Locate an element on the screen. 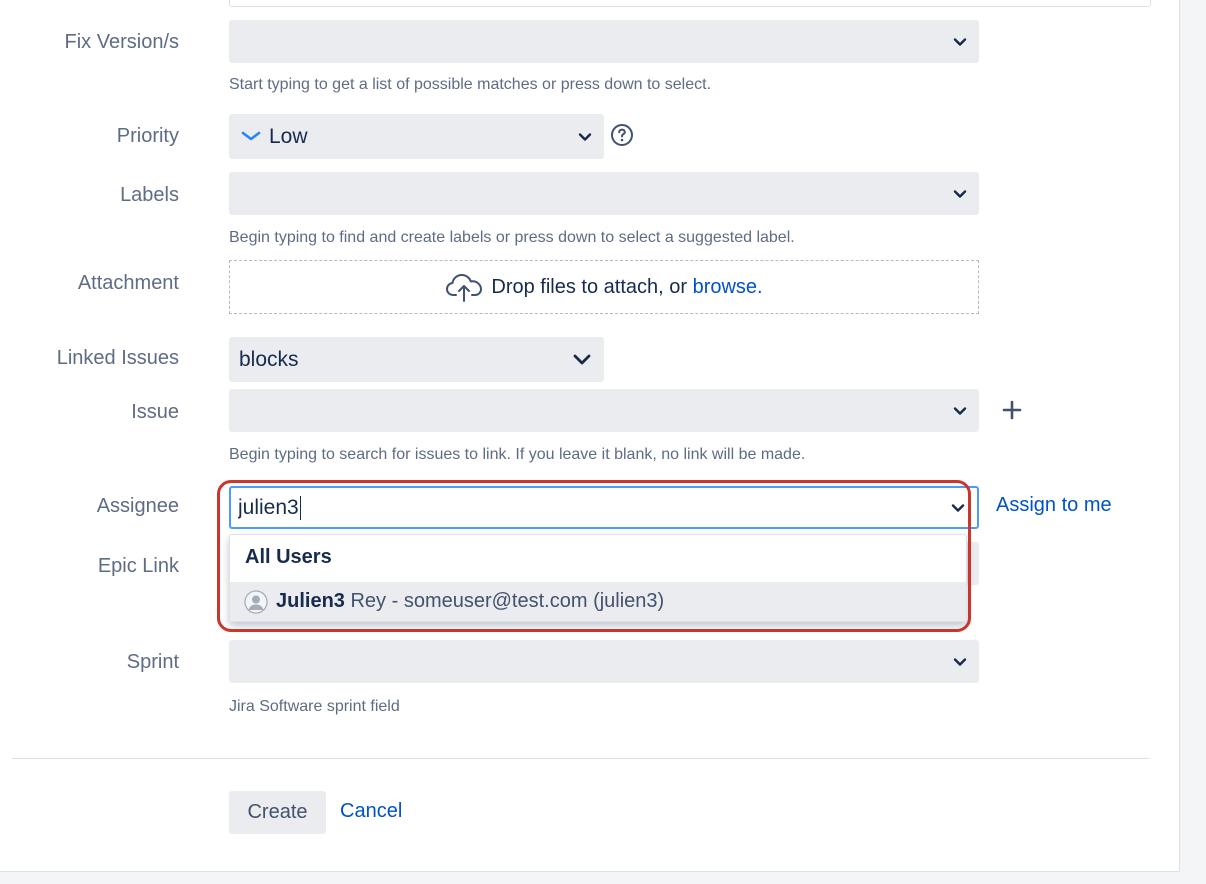 This screenshot has width=1206, height=884. assign-to-me-link: Assign to me is located at coordinates (1054, 505).